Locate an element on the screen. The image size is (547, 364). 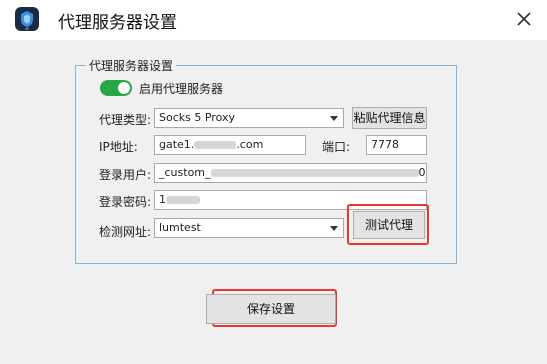
enable-proxy-label: 启用代理服务器 is located at coordinates (181, 89).